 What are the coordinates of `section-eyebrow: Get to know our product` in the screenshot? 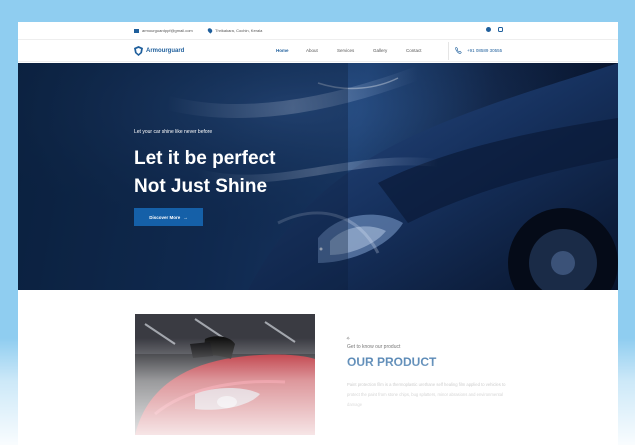 It's located at (374, 347).